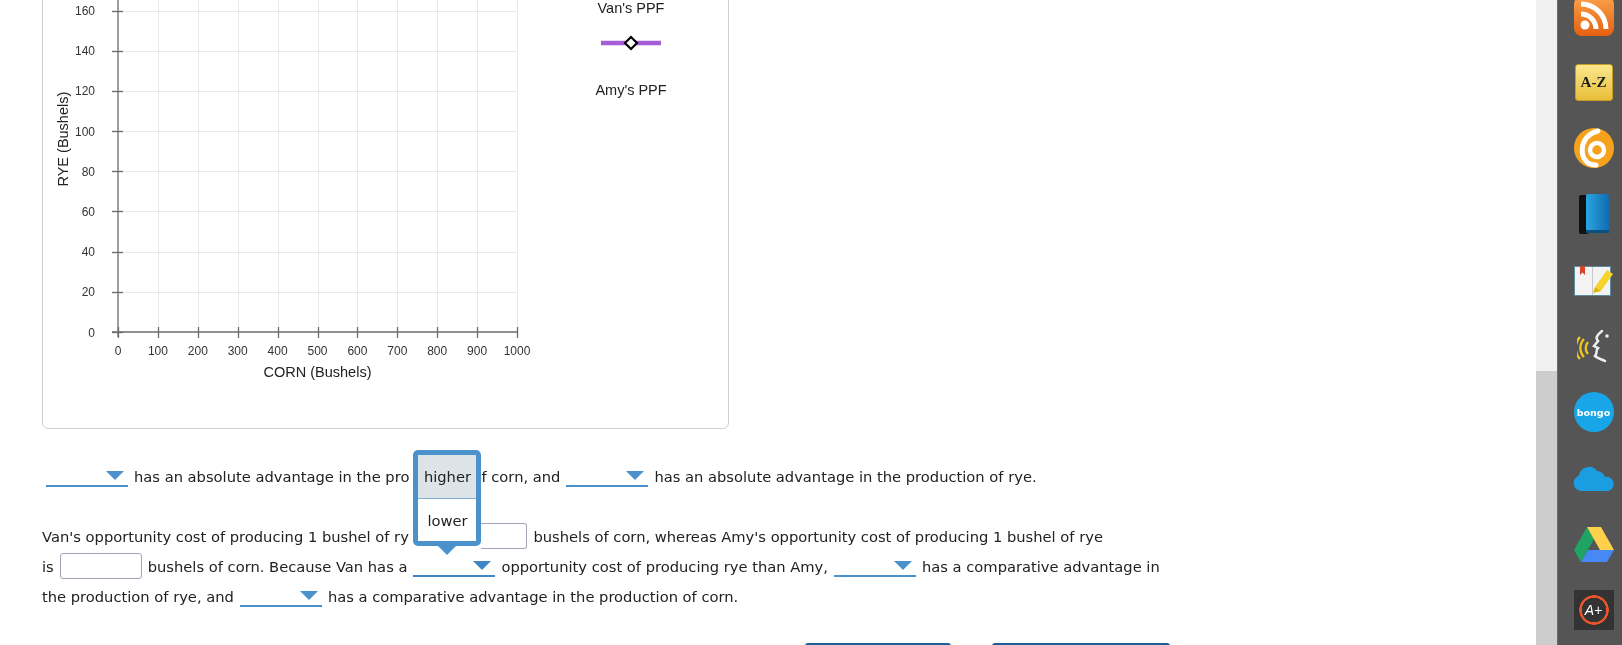  Describe the element at coordinates (225, 536) in the screenshot. I see `question-text: Van's opportunity cost of producing 1 bushel of ry` at that location.